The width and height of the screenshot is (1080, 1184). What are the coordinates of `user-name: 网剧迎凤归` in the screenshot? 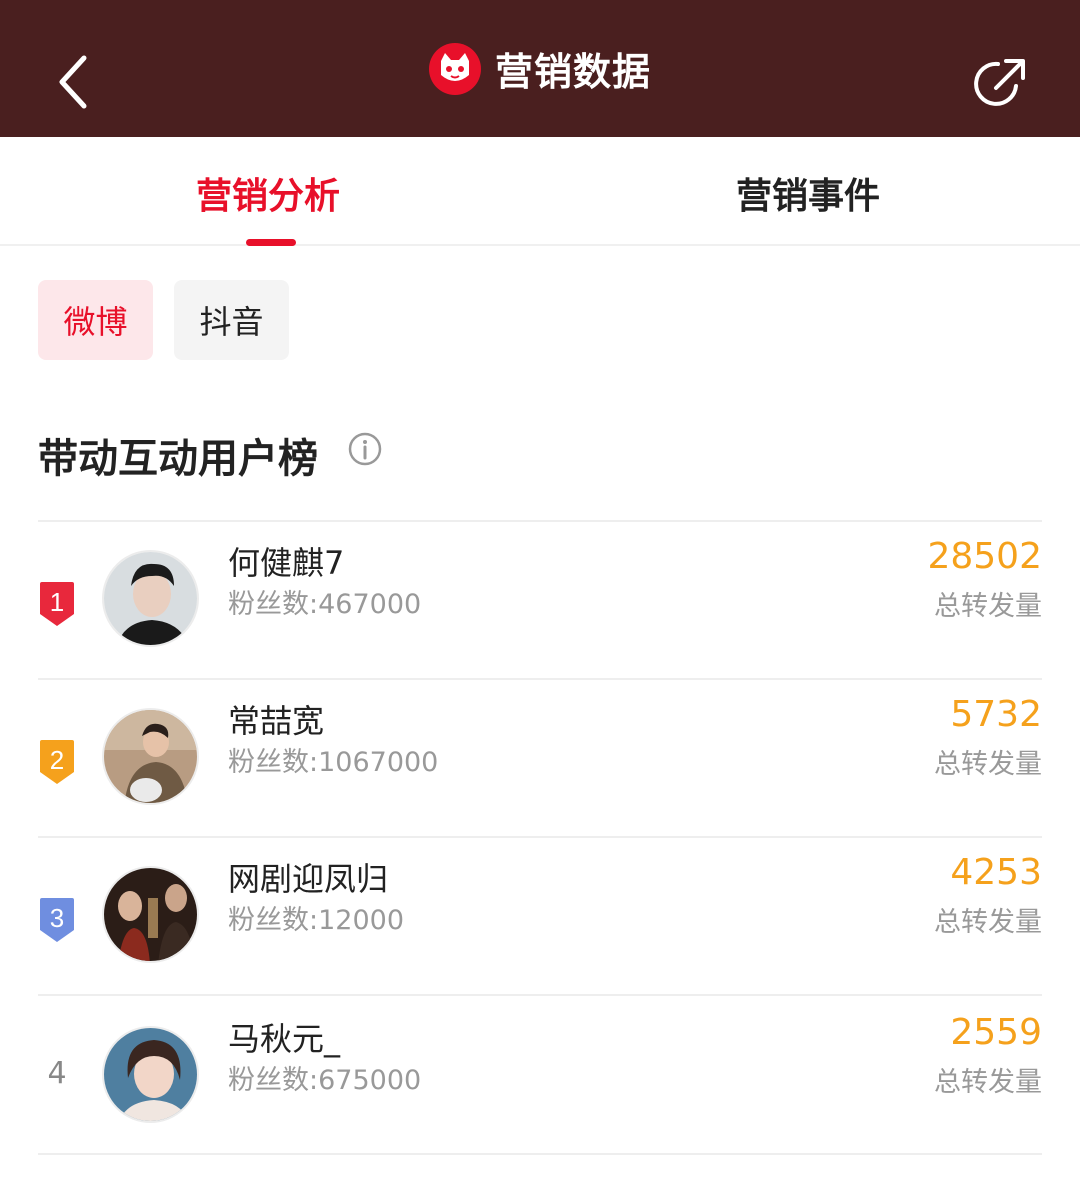 It's located at (308, 879).